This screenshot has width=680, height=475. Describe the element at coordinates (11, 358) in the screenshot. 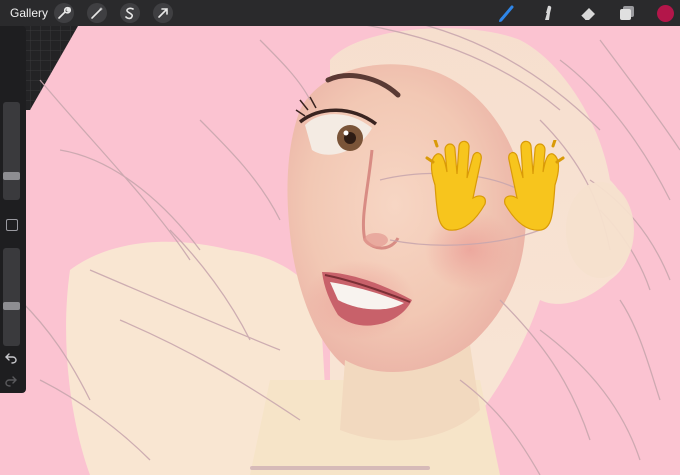

I see `undo-icon` at that location.